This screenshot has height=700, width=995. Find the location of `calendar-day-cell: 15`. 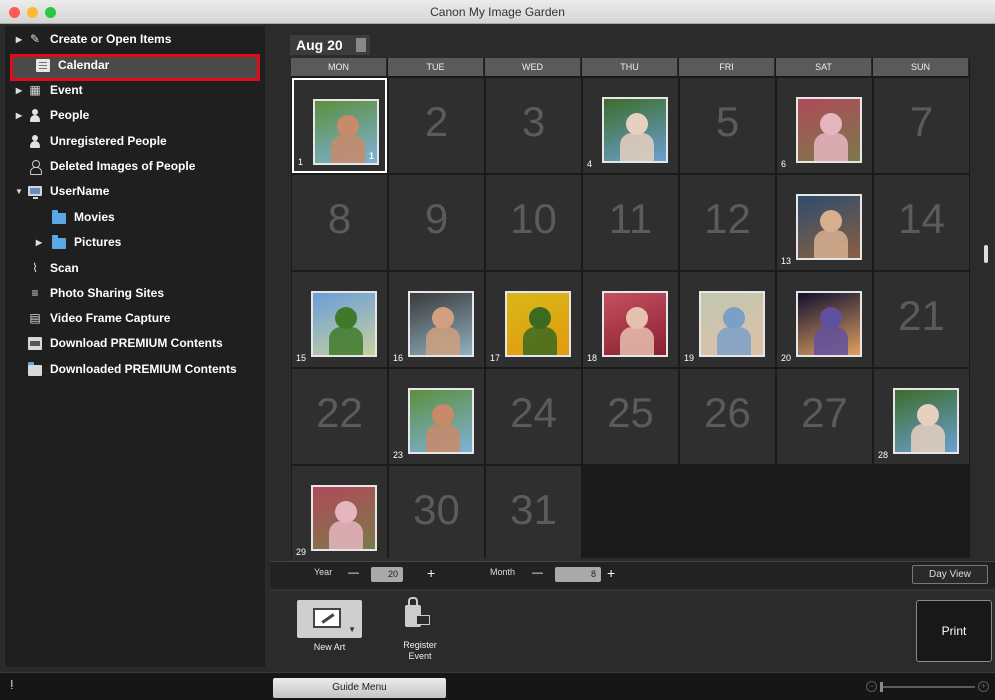

calendar-day-cell: 15 is located at coordinates (339, 319).